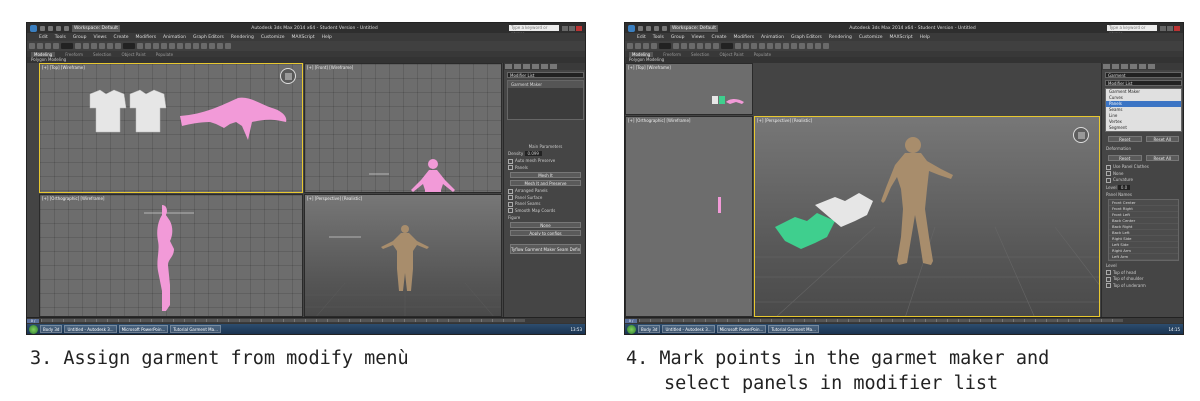 The image size is (1200, 401). I want to click on mirror-icon, so click(172, 46).